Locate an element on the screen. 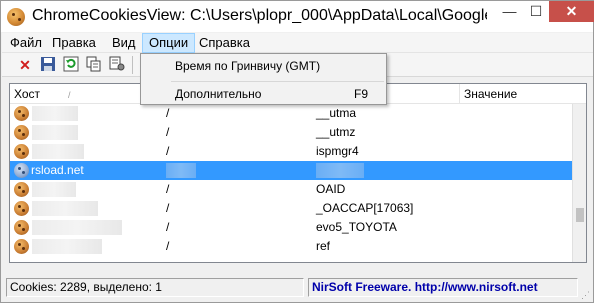  table-row: / OAID is located at coordinates (291, 189).